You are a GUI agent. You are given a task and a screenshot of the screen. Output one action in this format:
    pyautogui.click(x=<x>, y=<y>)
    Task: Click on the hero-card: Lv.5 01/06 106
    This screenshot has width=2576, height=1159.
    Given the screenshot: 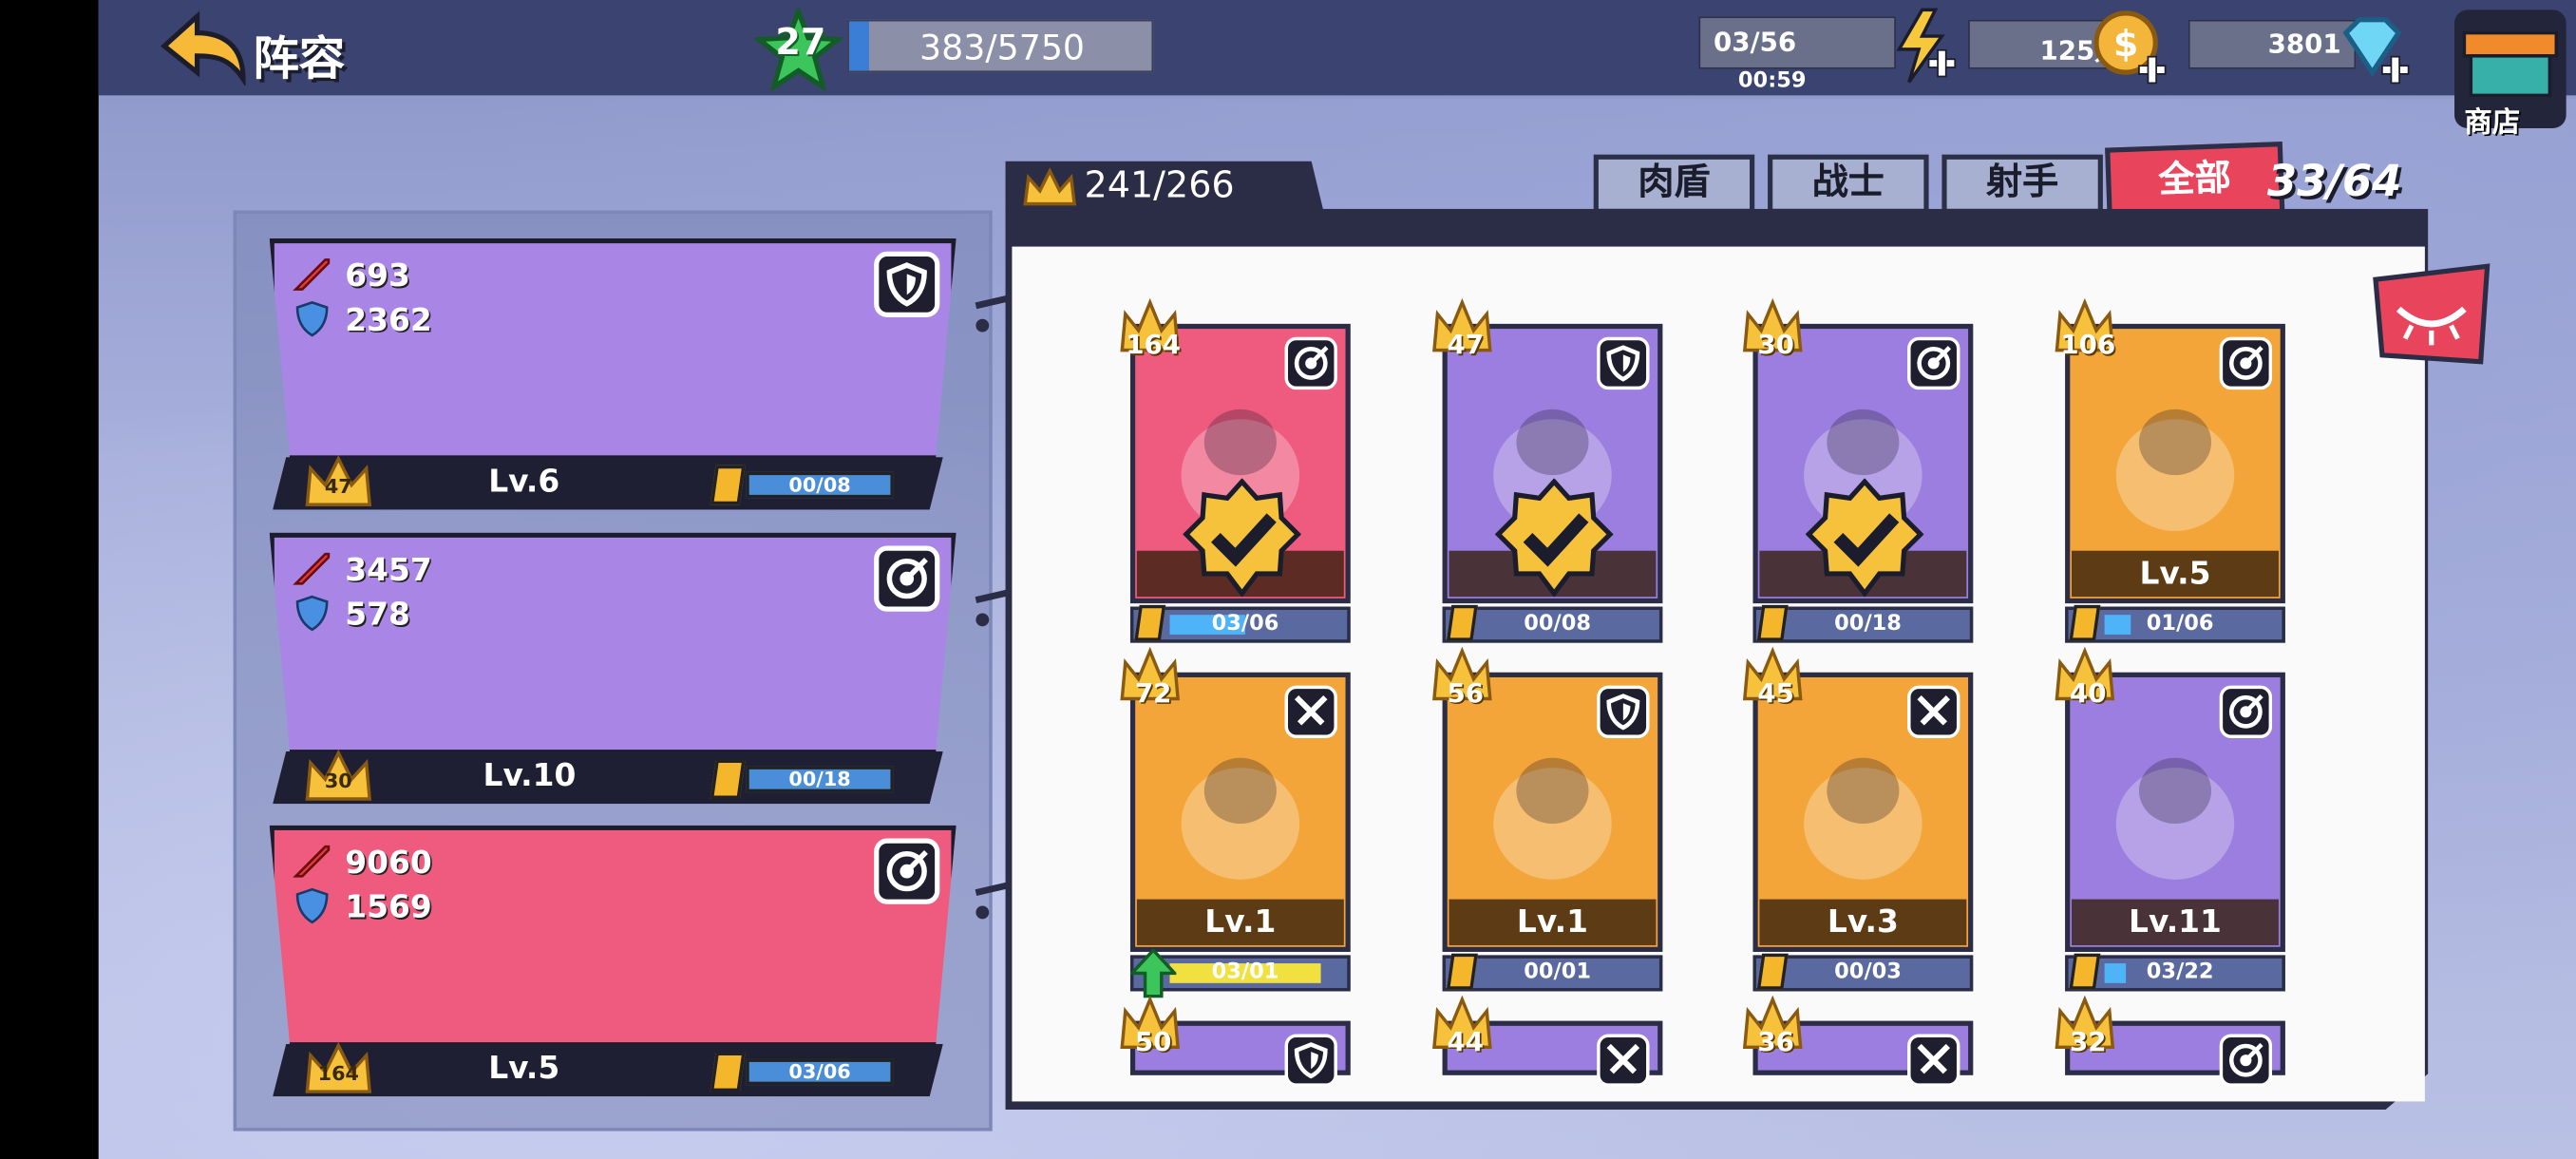 What is the action you would take?
    pyautogui.click(x=2170, y=470)
    